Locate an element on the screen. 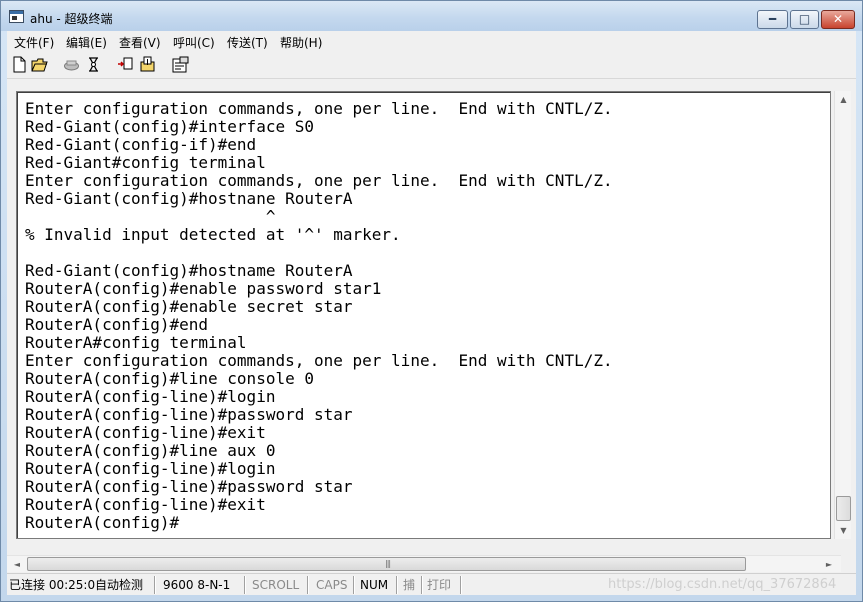  vertical-scroll-thumb is located at coordinates (843, 508).